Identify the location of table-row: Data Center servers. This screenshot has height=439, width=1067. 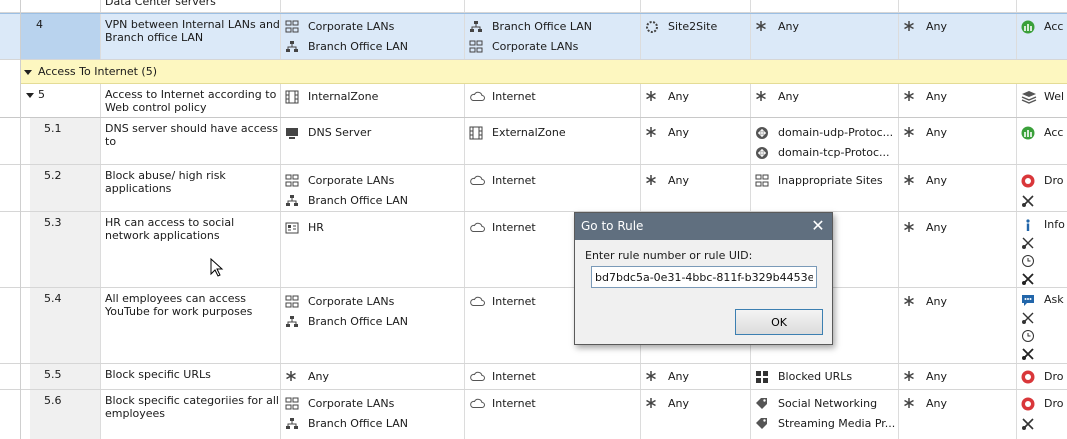
(533, 6).